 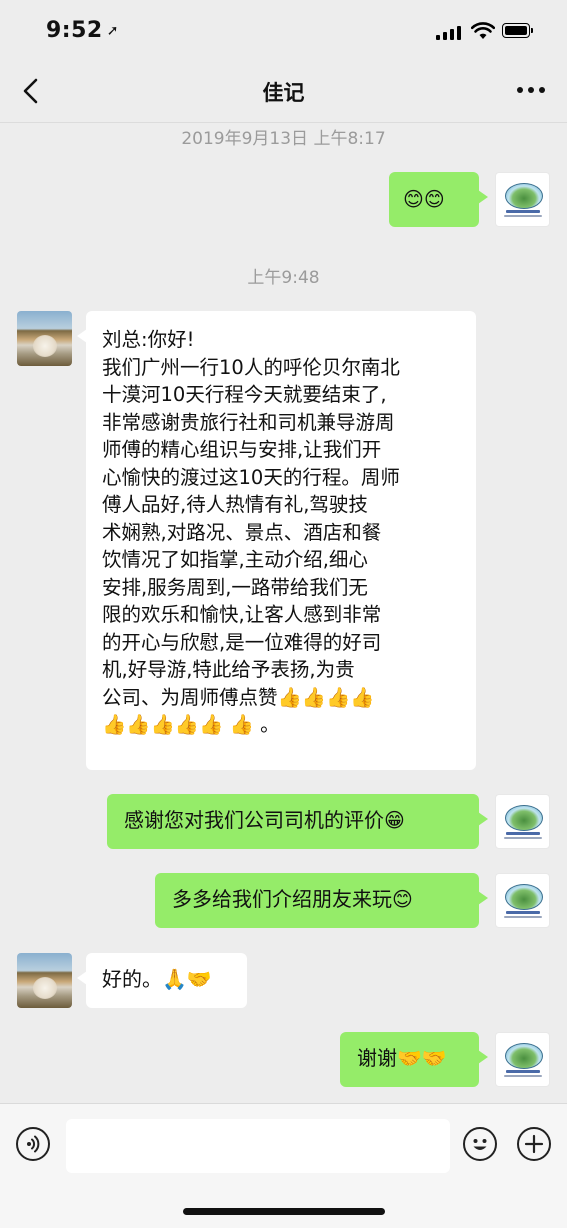 What do you see at coordinates (292, 899) in the screenshot?
I see `message-text: 多多给我们介绍朋友来玩😊` at bounding box center [292, 899].